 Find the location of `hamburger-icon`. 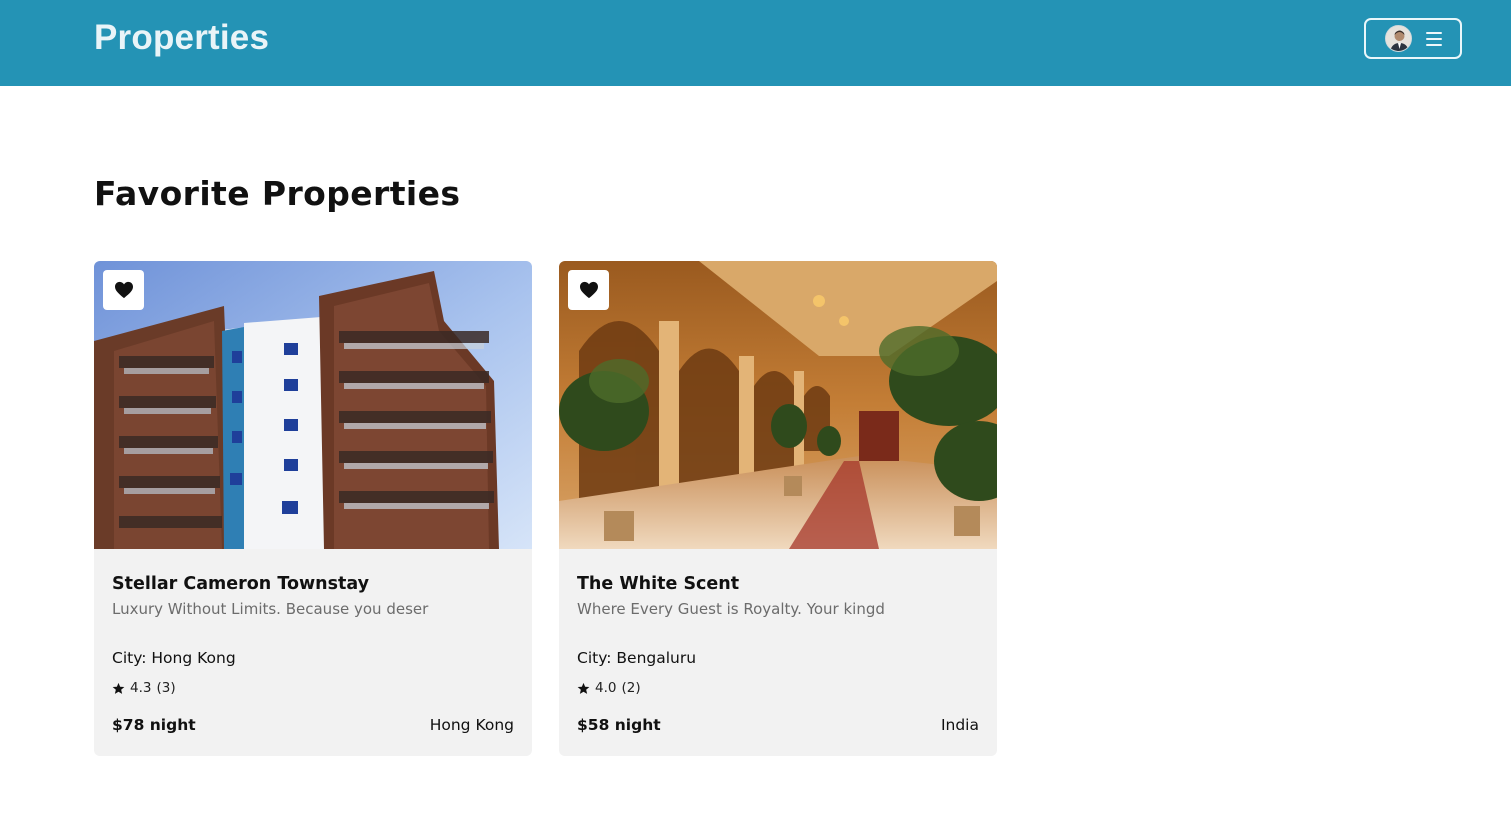

hamburger-icon is located at coordinates (1433, 38).